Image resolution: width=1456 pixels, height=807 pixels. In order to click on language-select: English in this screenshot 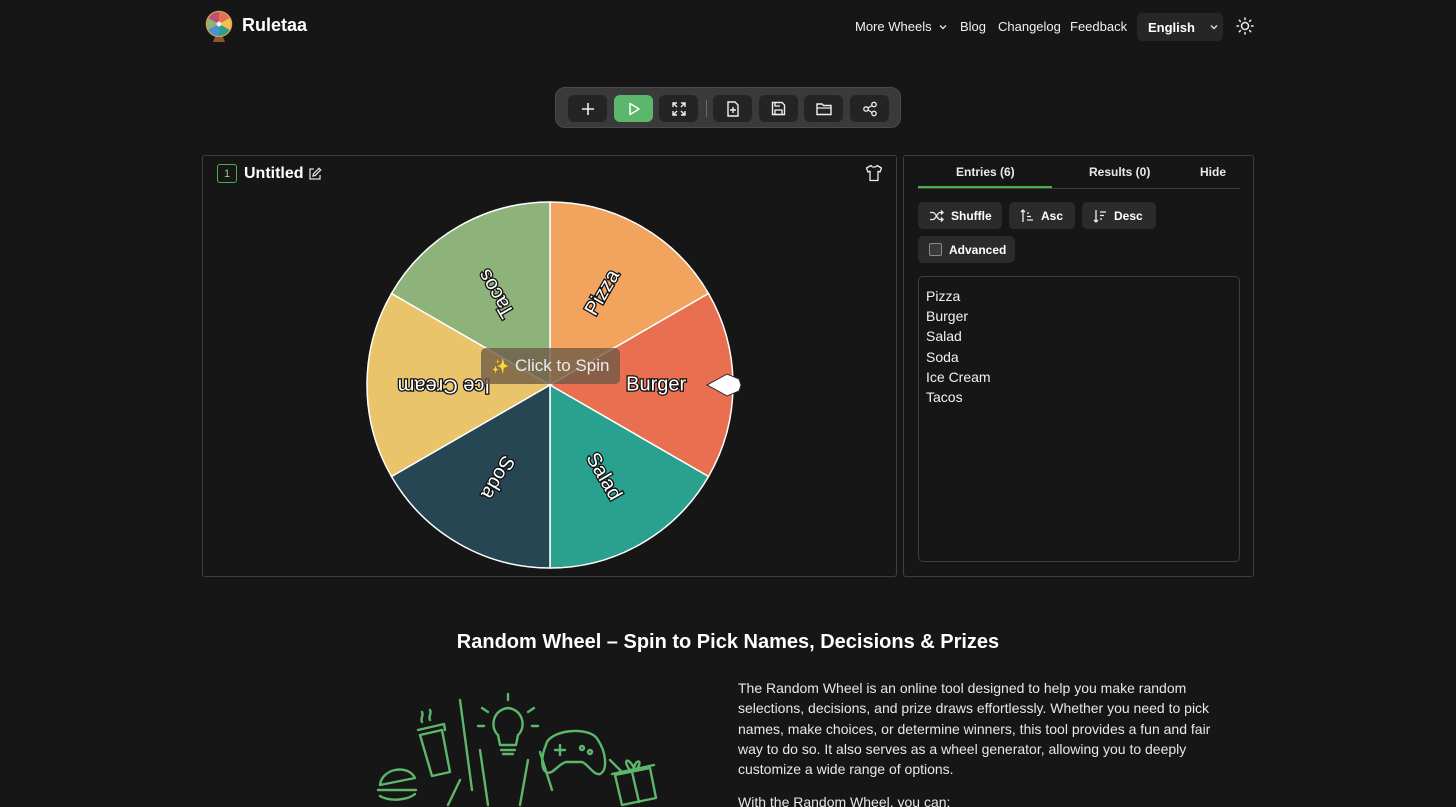, I will do `click(1180, 27)`.